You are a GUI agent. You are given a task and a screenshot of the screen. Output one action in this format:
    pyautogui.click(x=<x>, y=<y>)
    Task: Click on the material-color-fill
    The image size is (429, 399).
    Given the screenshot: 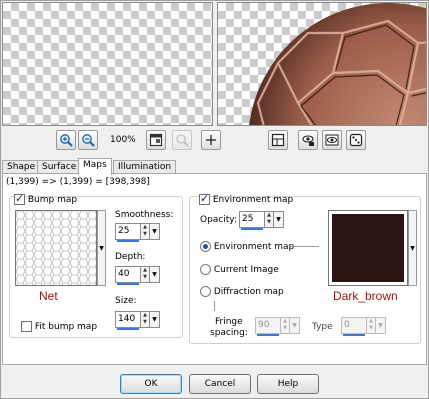 What is the action you would take?
    pyautogui.click(x=368, y=248)
    